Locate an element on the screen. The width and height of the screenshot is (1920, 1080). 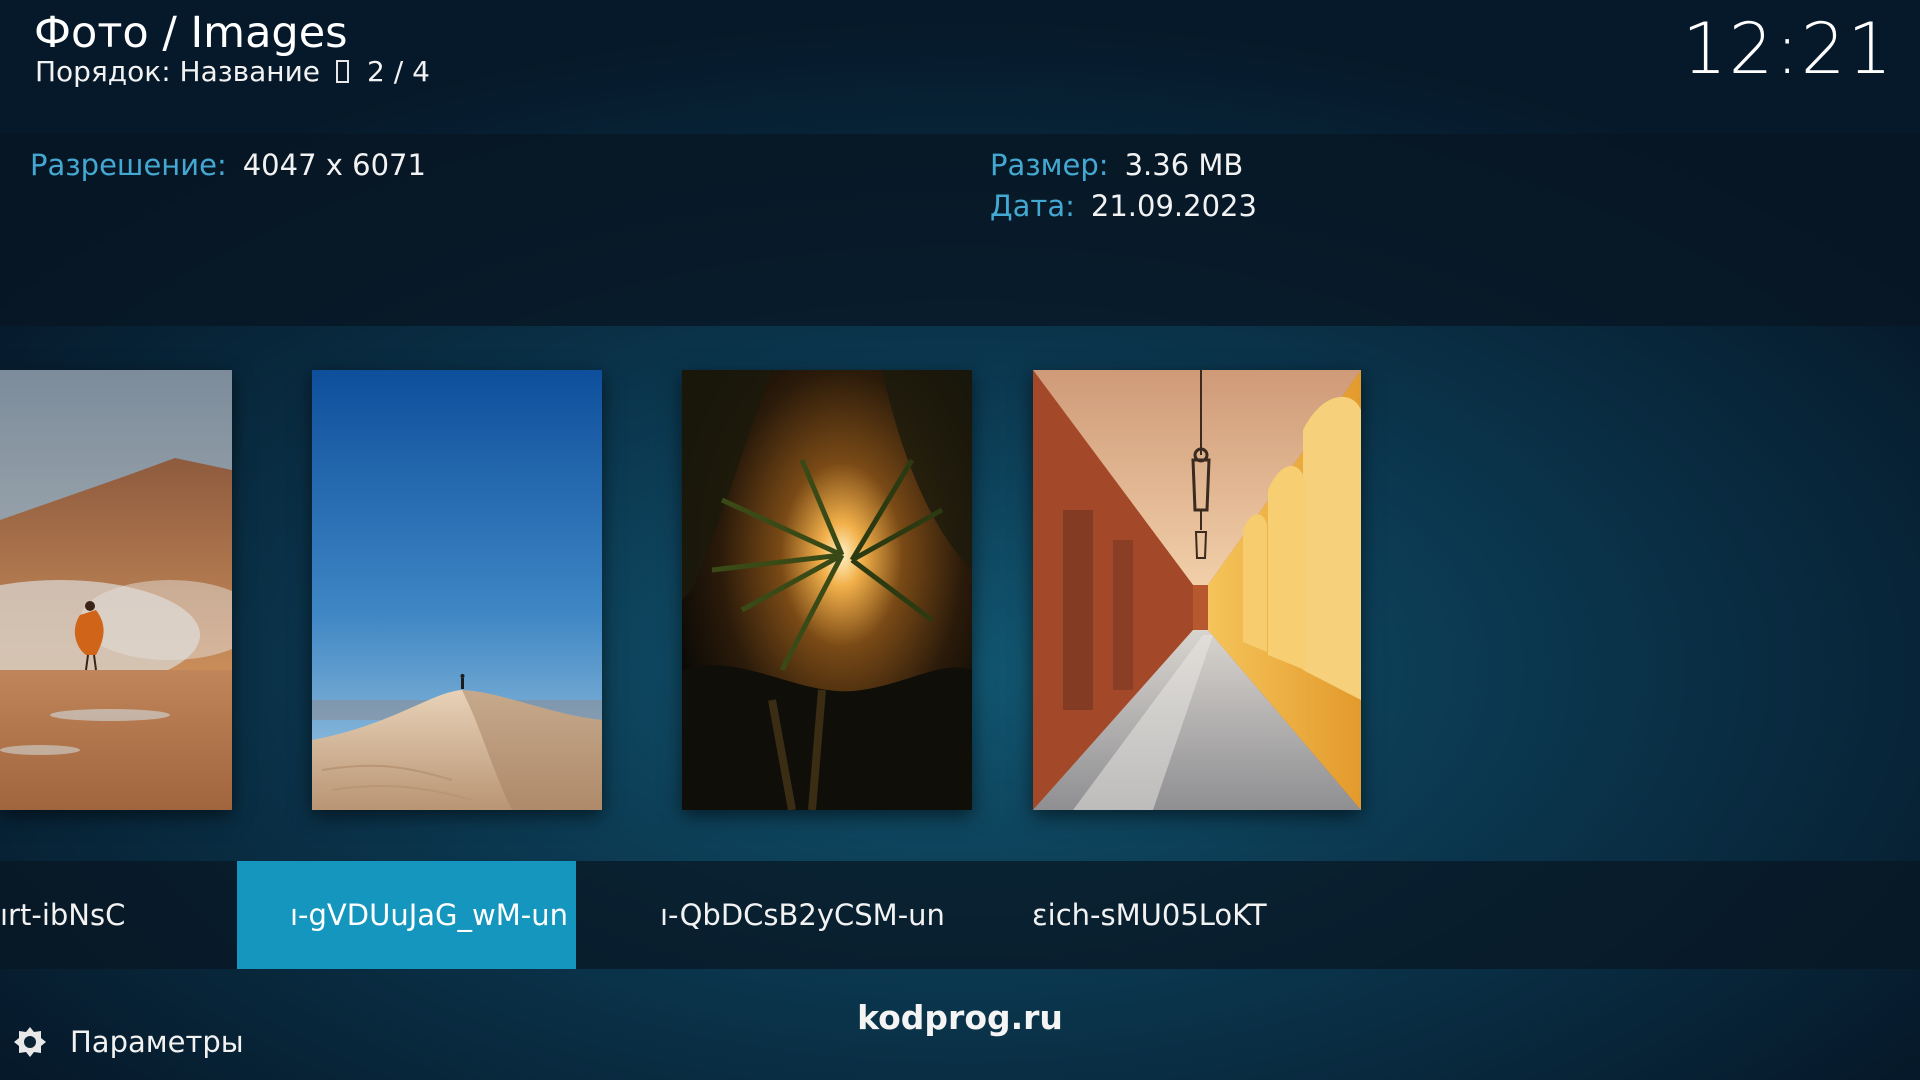
size-row: Размер: 3.36 MB is located at coordinates (1116, 165).